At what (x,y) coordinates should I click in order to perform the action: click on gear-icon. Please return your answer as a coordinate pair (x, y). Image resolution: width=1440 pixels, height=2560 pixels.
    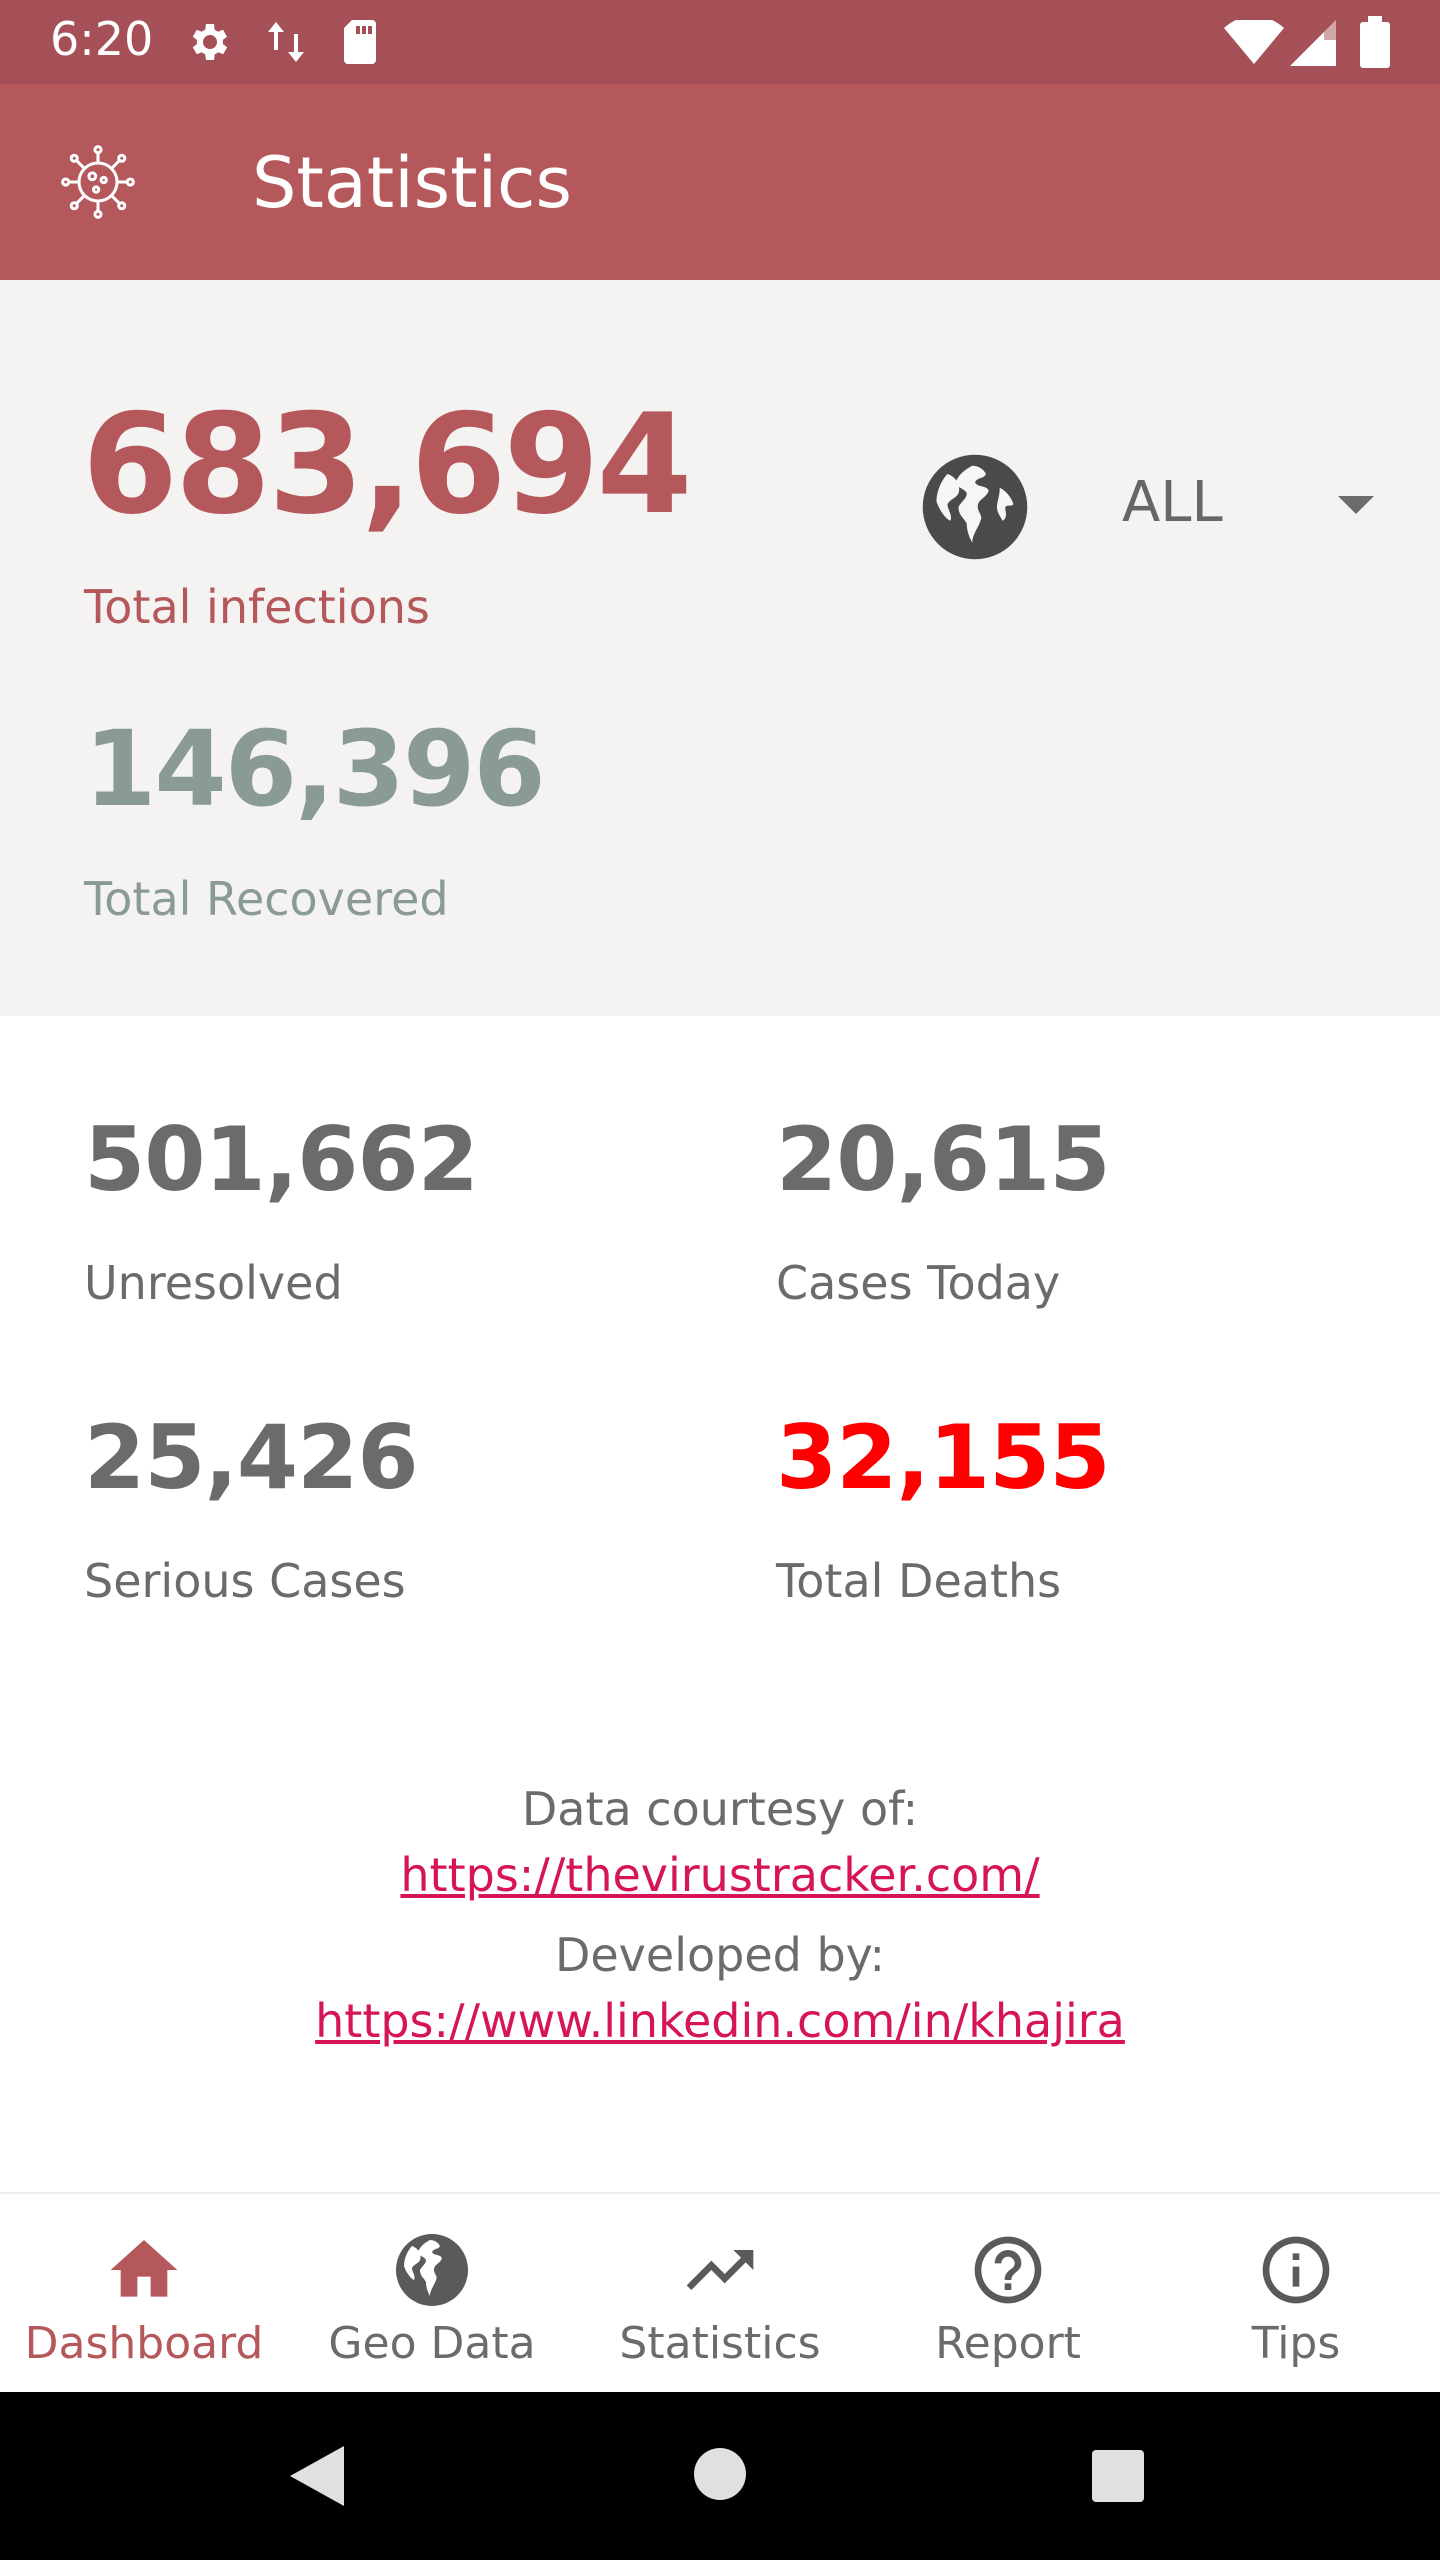
    Looking at the image, I should click on (208, 44).